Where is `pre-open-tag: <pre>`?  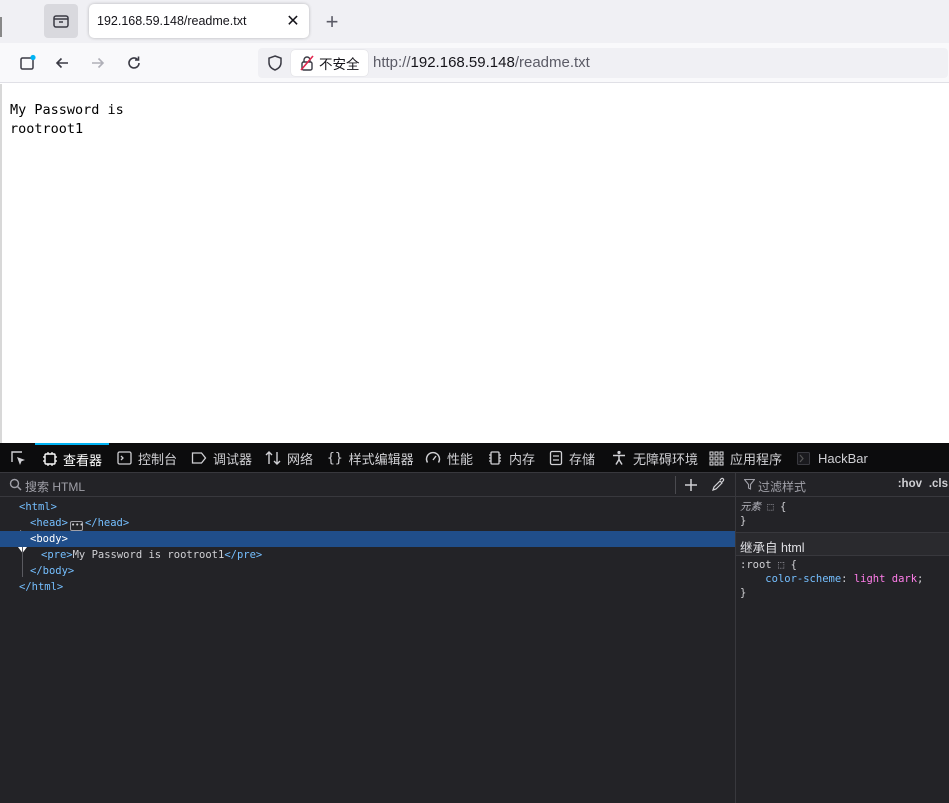
pre-open-tag: <pre> is located at coordinates (57, 555).